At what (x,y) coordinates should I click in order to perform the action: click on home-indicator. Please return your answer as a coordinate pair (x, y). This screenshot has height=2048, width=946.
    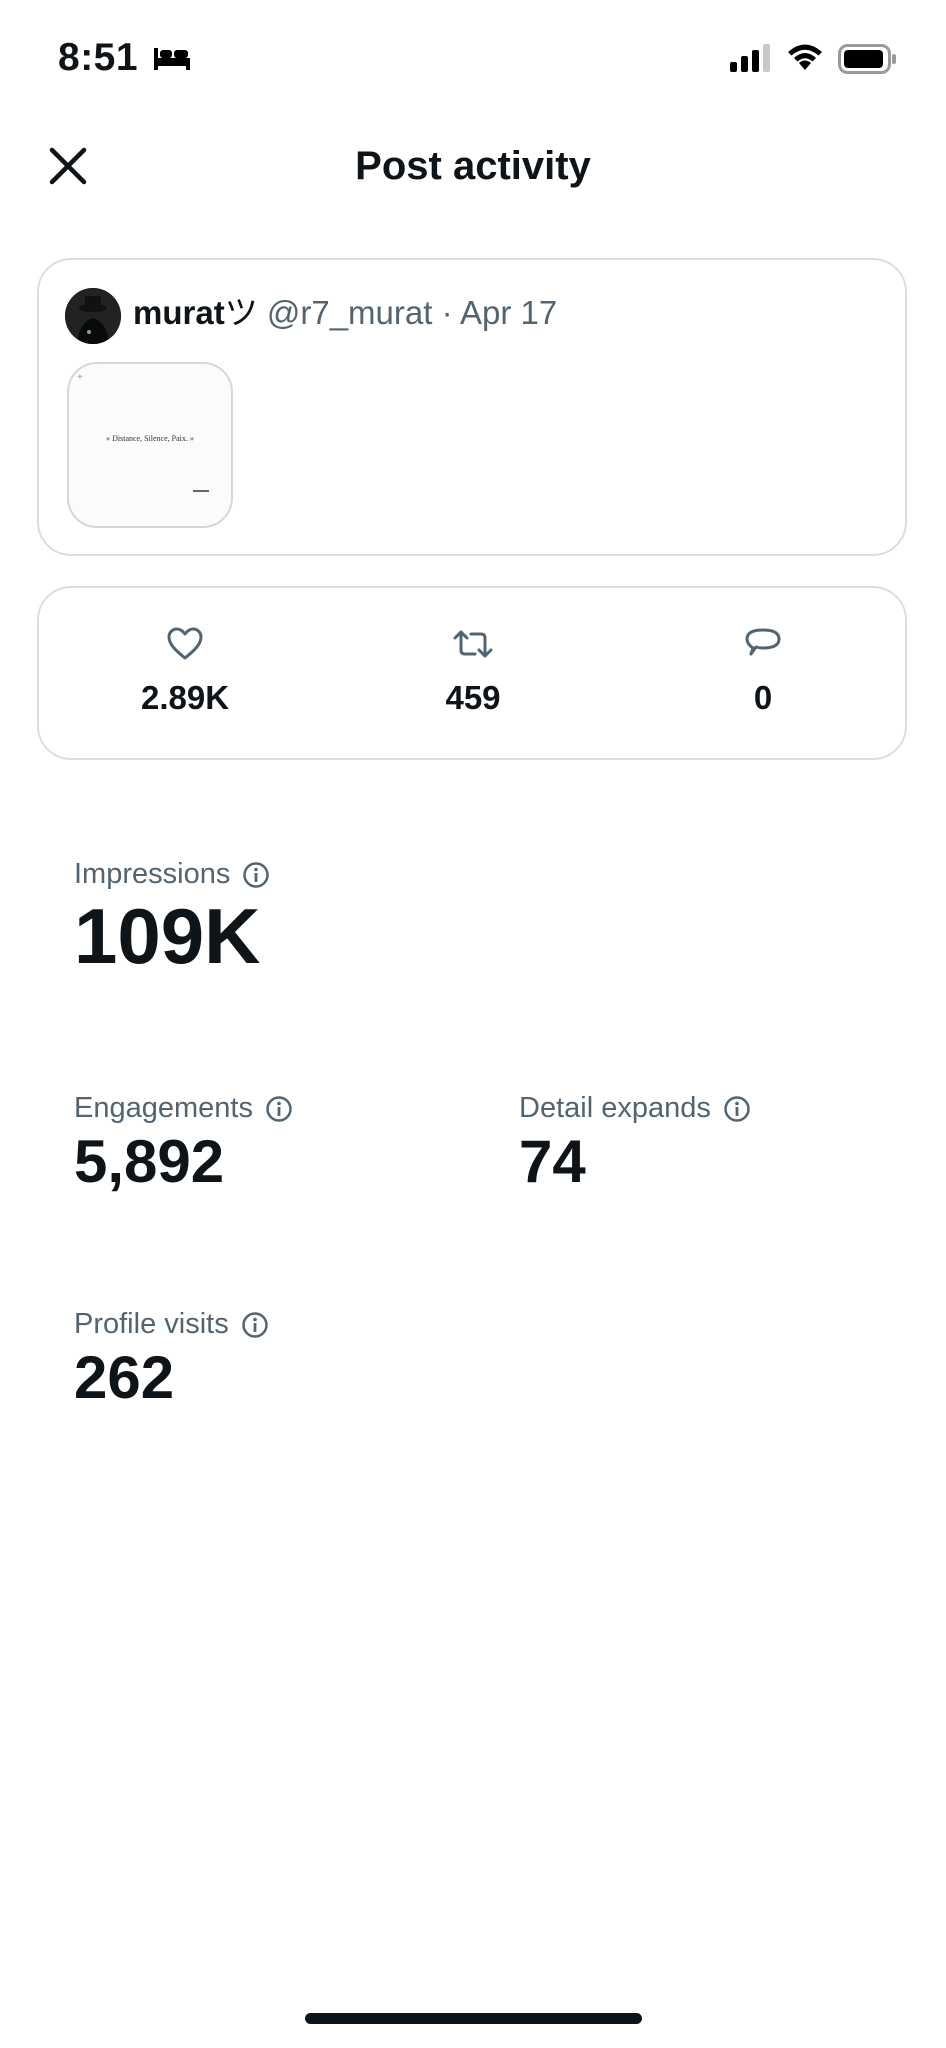
    Looking at the image, I should click on (473, 2018).